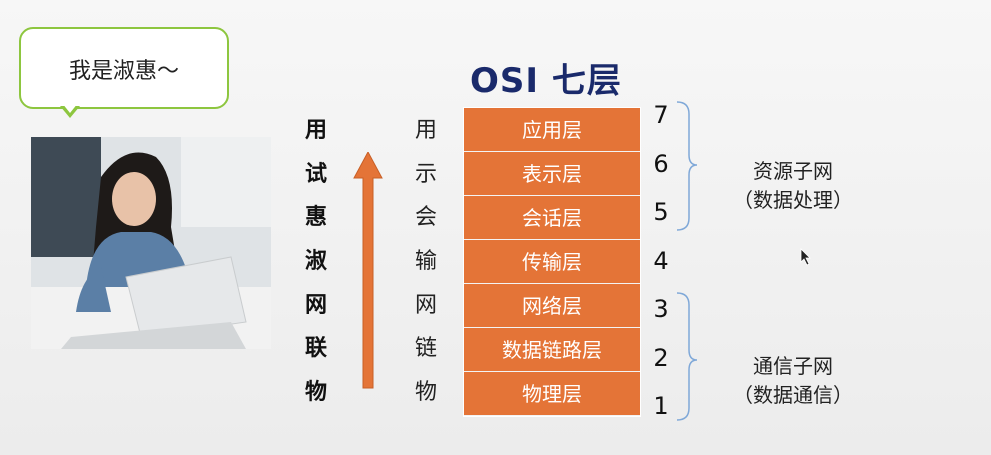  What do you see at coordinates (661, 163) in the screenshot?
I see `layer-number: 6` at bounding box center [661, 163].